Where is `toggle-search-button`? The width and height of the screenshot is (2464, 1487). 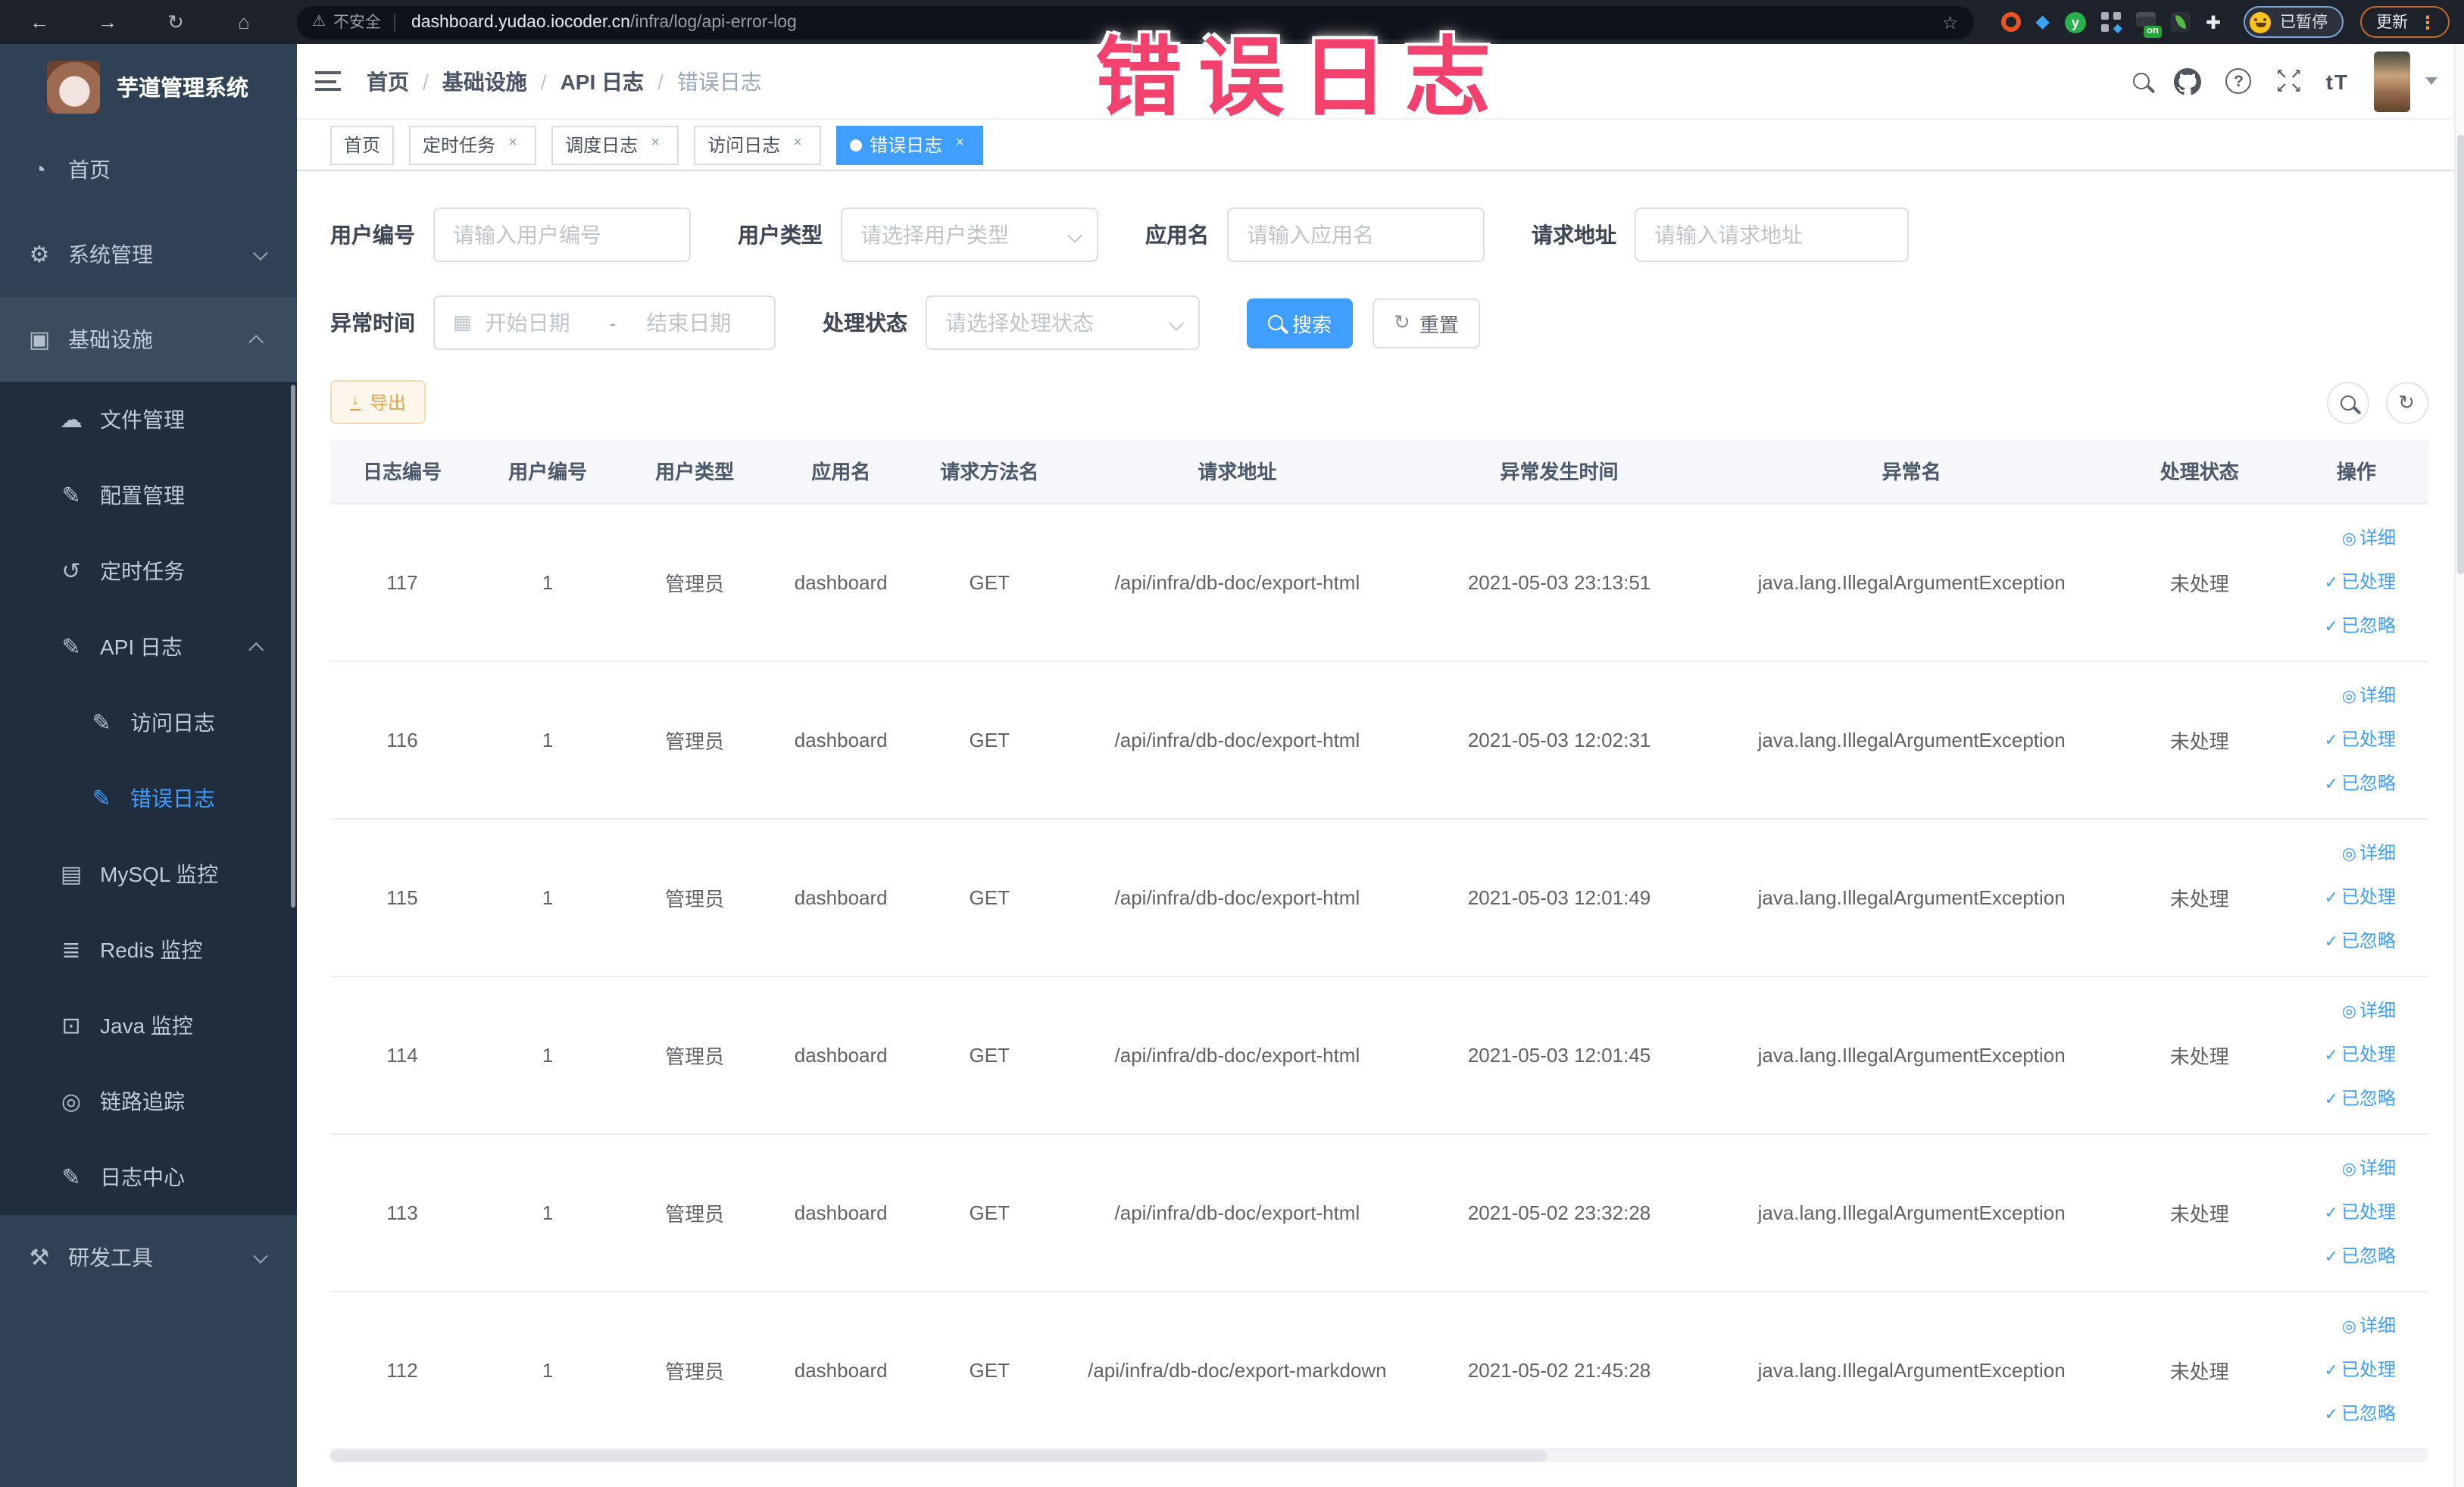 toggle-search-button is located at coordinates (2347, 402).